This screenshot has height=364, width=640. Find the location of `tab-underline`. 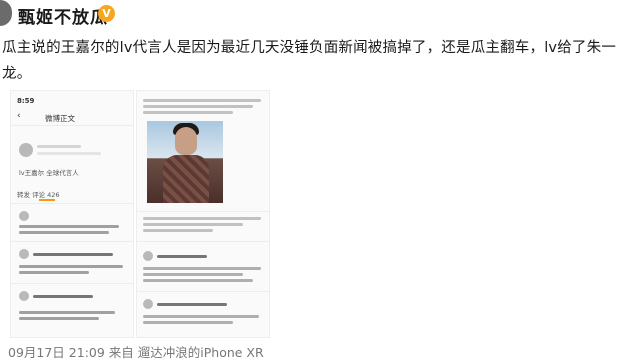

tab-underline is located at coordinates (47, 200).